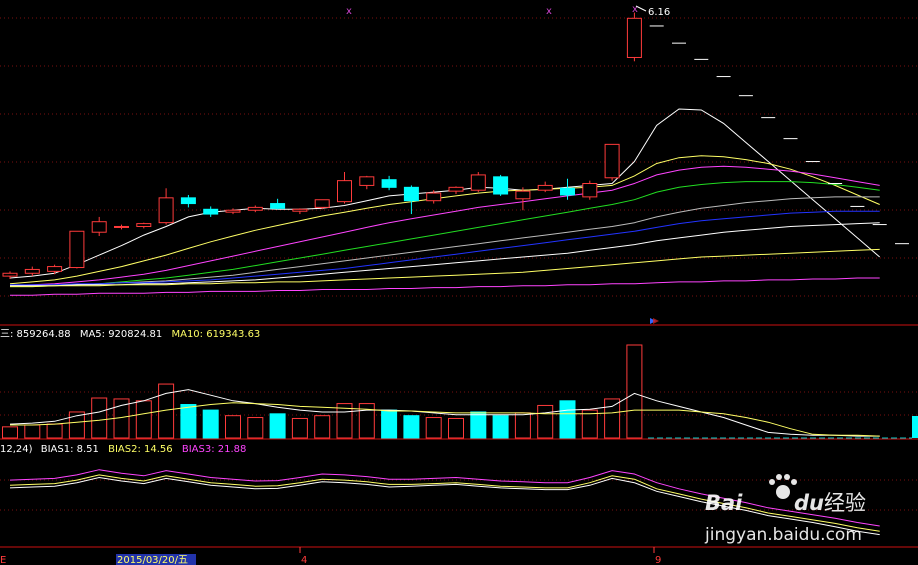 This screenshot has height=565, width=918. I want to click on volume-legend-vol: 三: 859264.88, so click(35, 334).